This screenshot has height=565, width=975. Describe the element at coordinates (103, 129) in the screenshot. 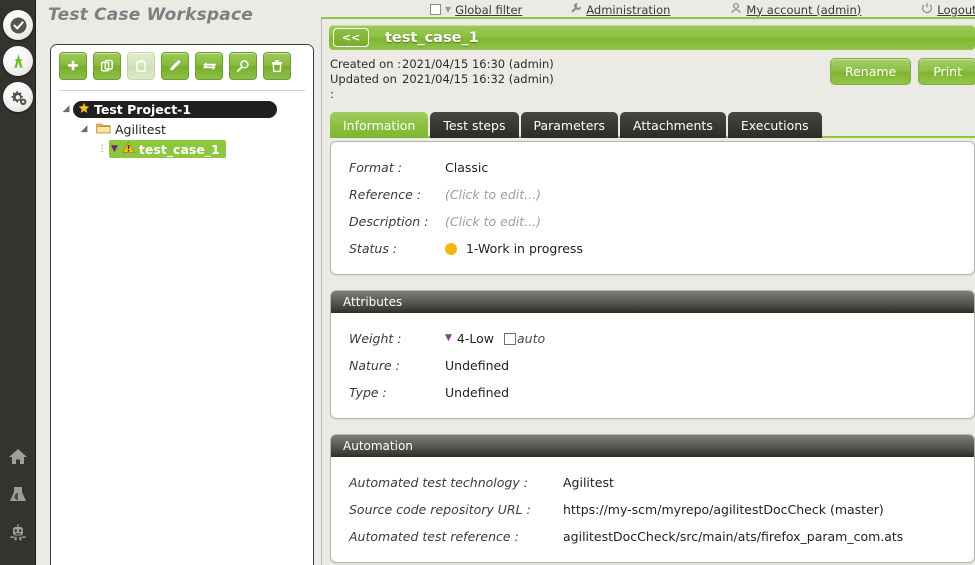

I see `folder-icon` at that location.